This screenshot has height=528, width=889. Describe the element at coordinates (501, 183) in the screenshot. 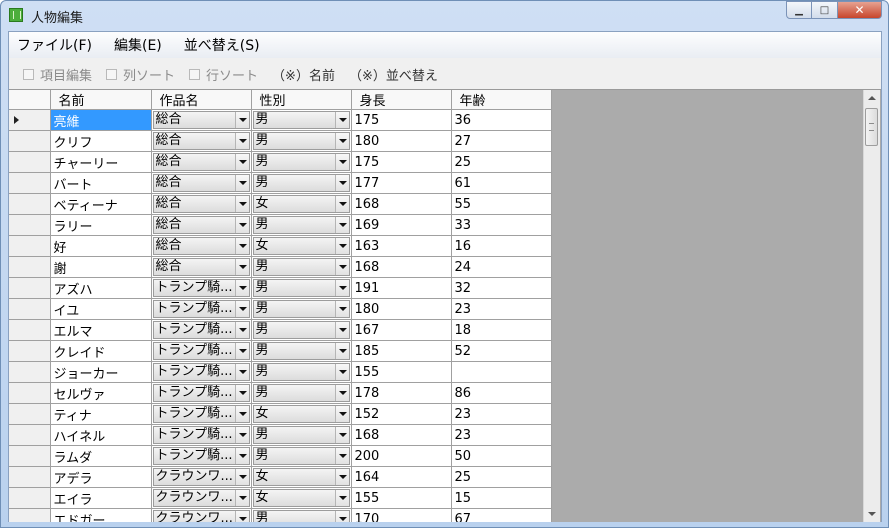

I see `cell-age: 61` at that location.